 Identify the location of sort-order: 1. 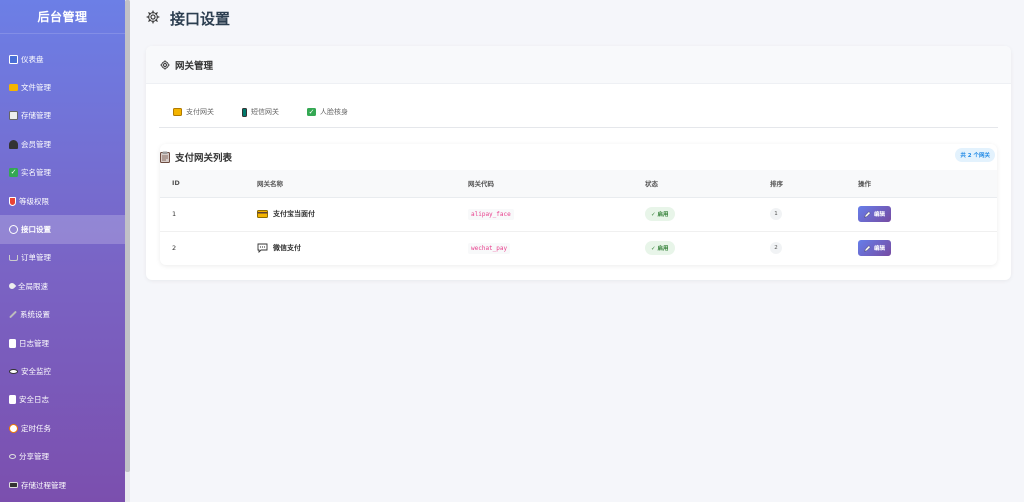
(776, 214).